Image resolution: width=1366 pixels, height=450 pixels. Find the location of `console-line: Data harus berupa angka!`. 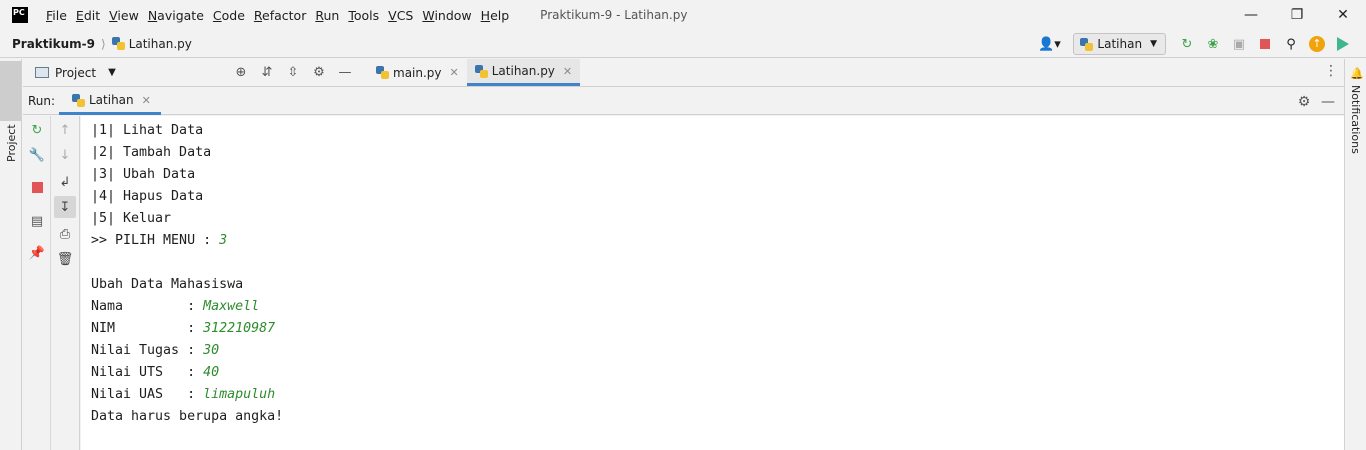

console-line: Data harus berupa angka! is located at coordinates (717, 417).